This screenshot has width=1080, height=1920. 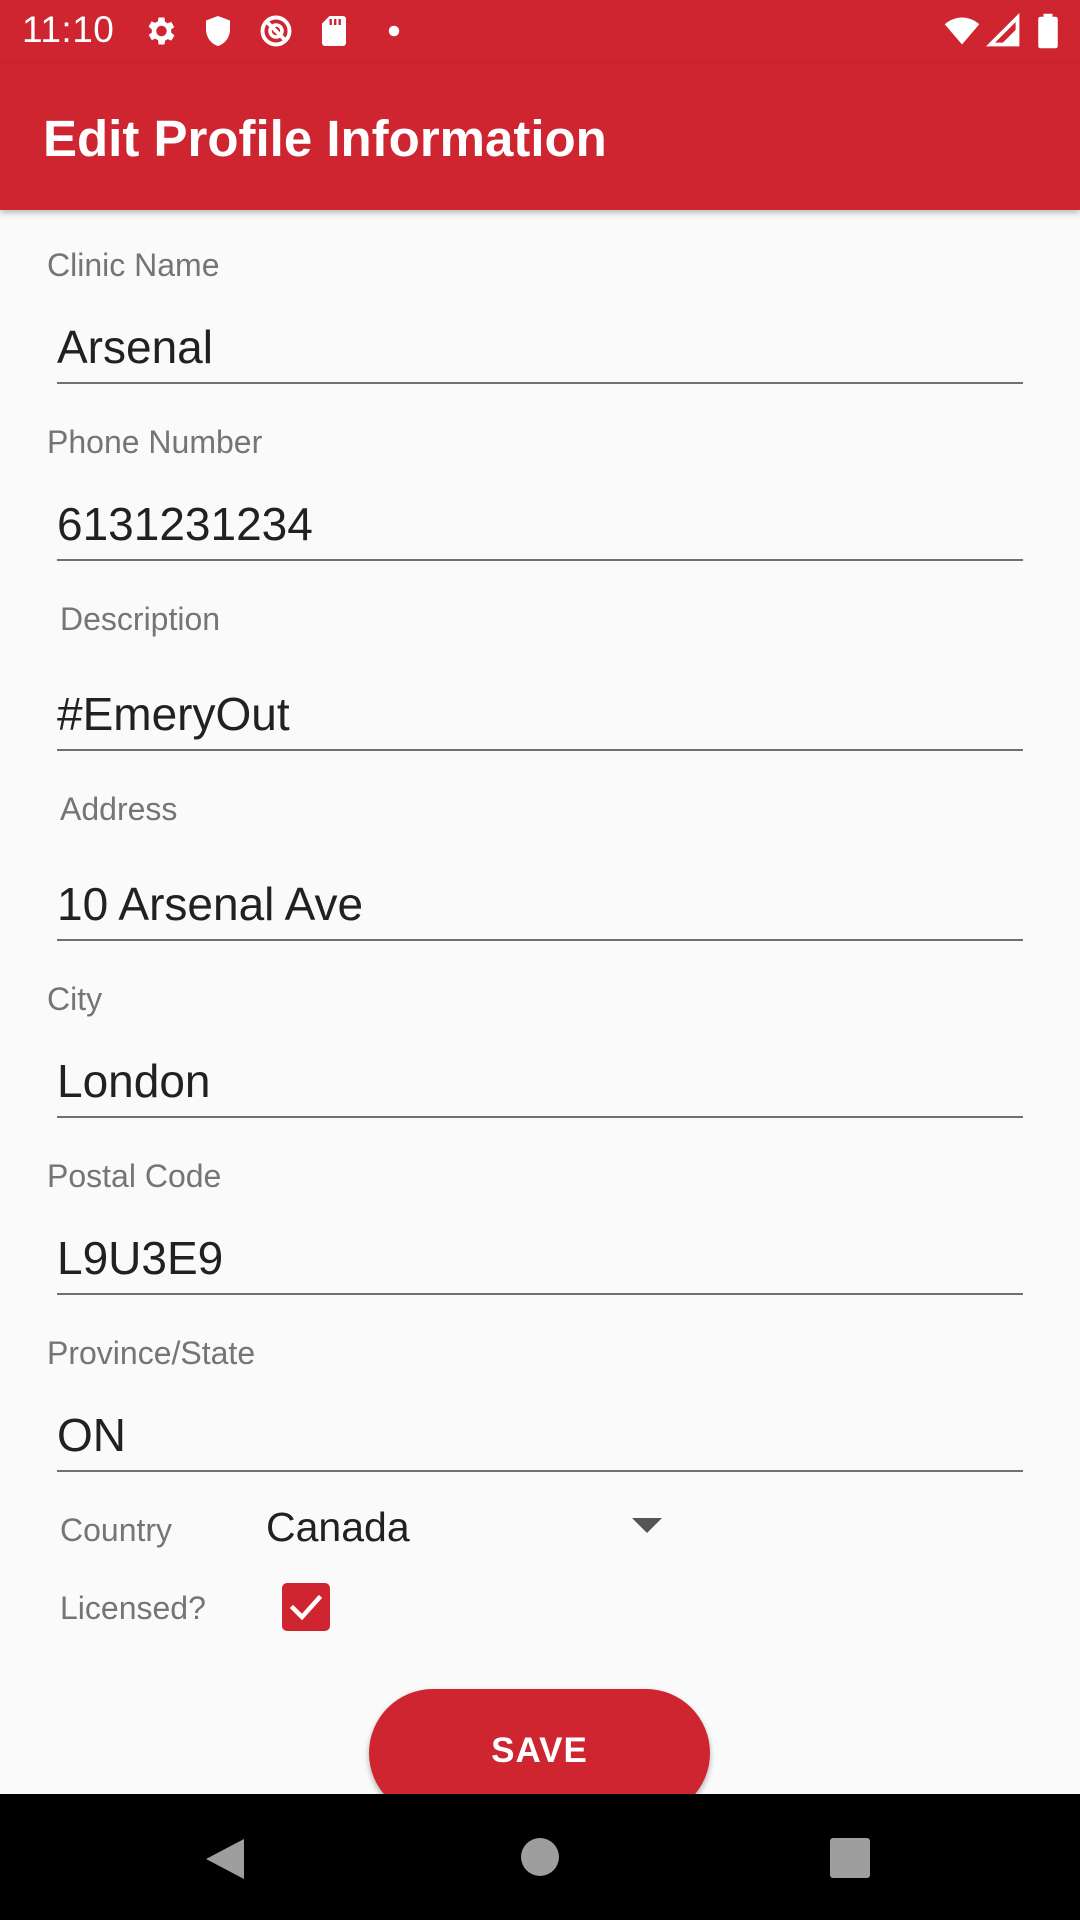 I want to click on status-bar: 11:10, so click(x=540, y=31).